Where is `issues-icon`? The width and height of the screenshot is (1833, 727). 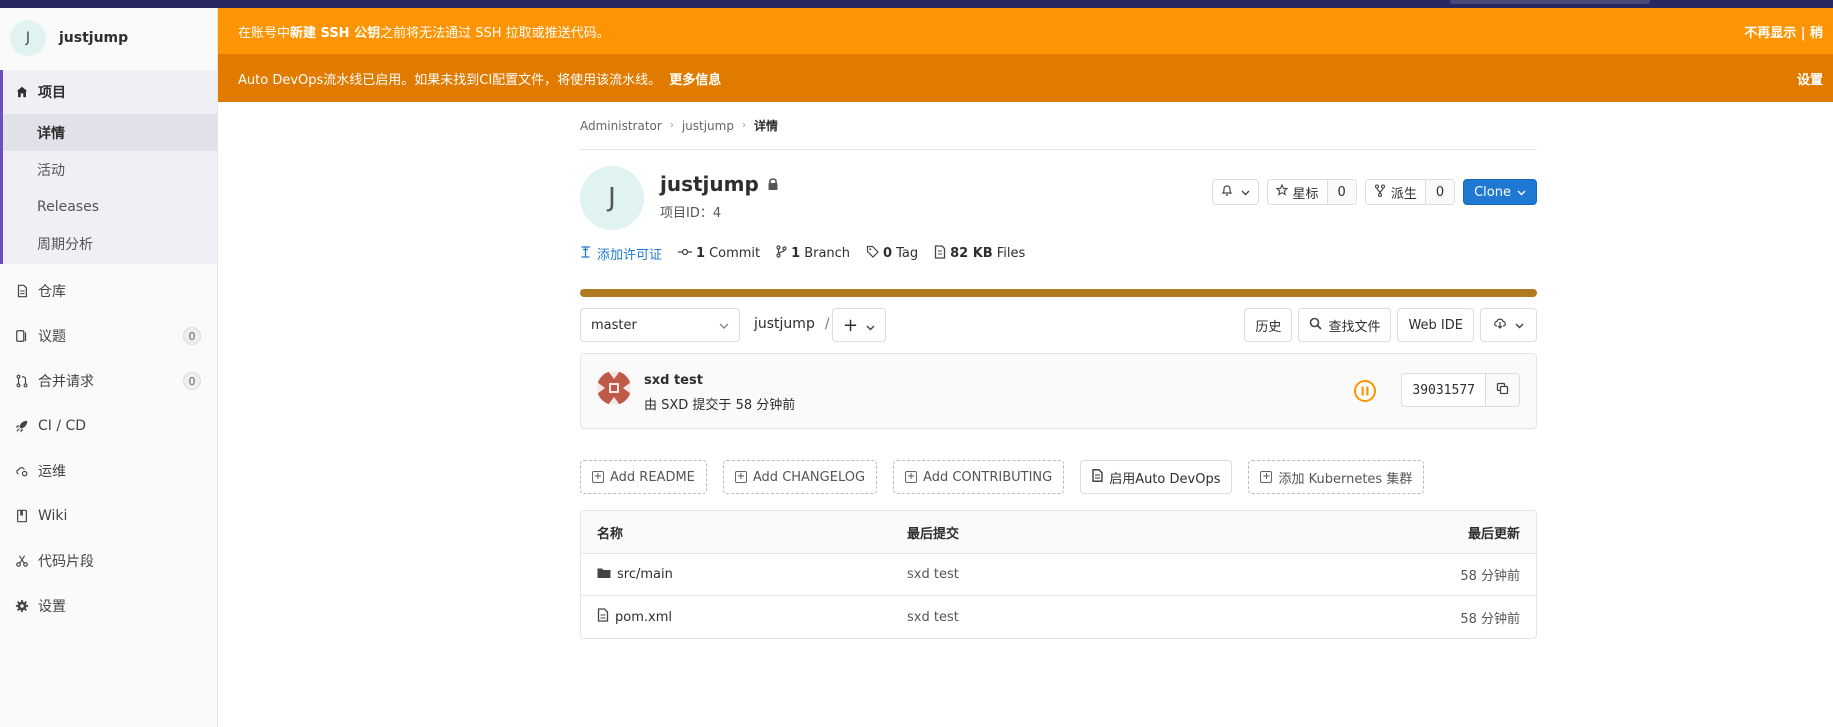 issues-icon is located at coordinates (22, 336).